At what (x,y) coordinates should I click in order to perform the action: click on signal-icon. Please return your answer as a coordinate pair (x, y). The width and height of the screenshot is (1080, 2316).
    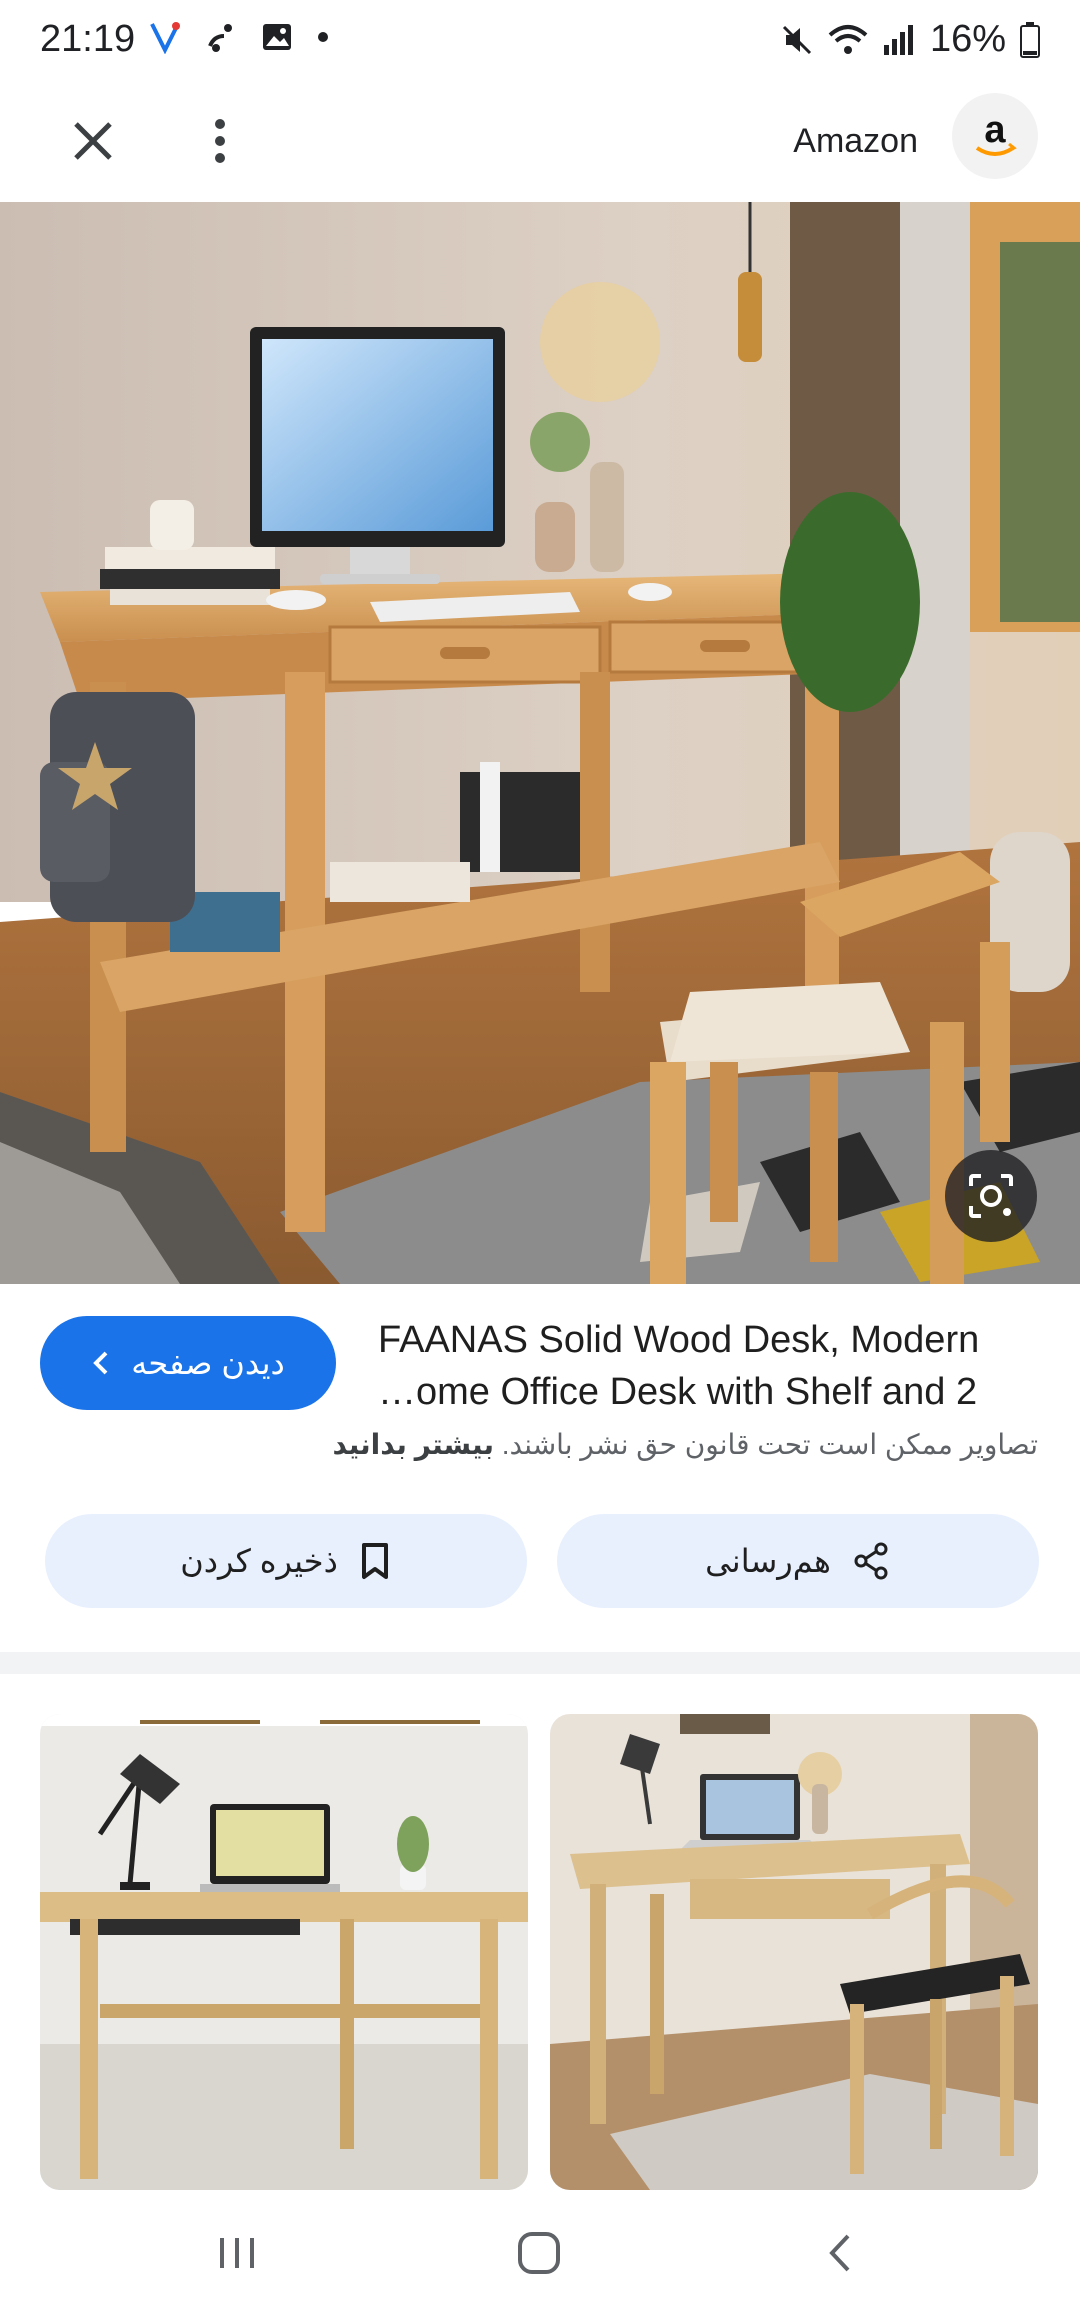
    Looking at the image, I should click on (898, 39).